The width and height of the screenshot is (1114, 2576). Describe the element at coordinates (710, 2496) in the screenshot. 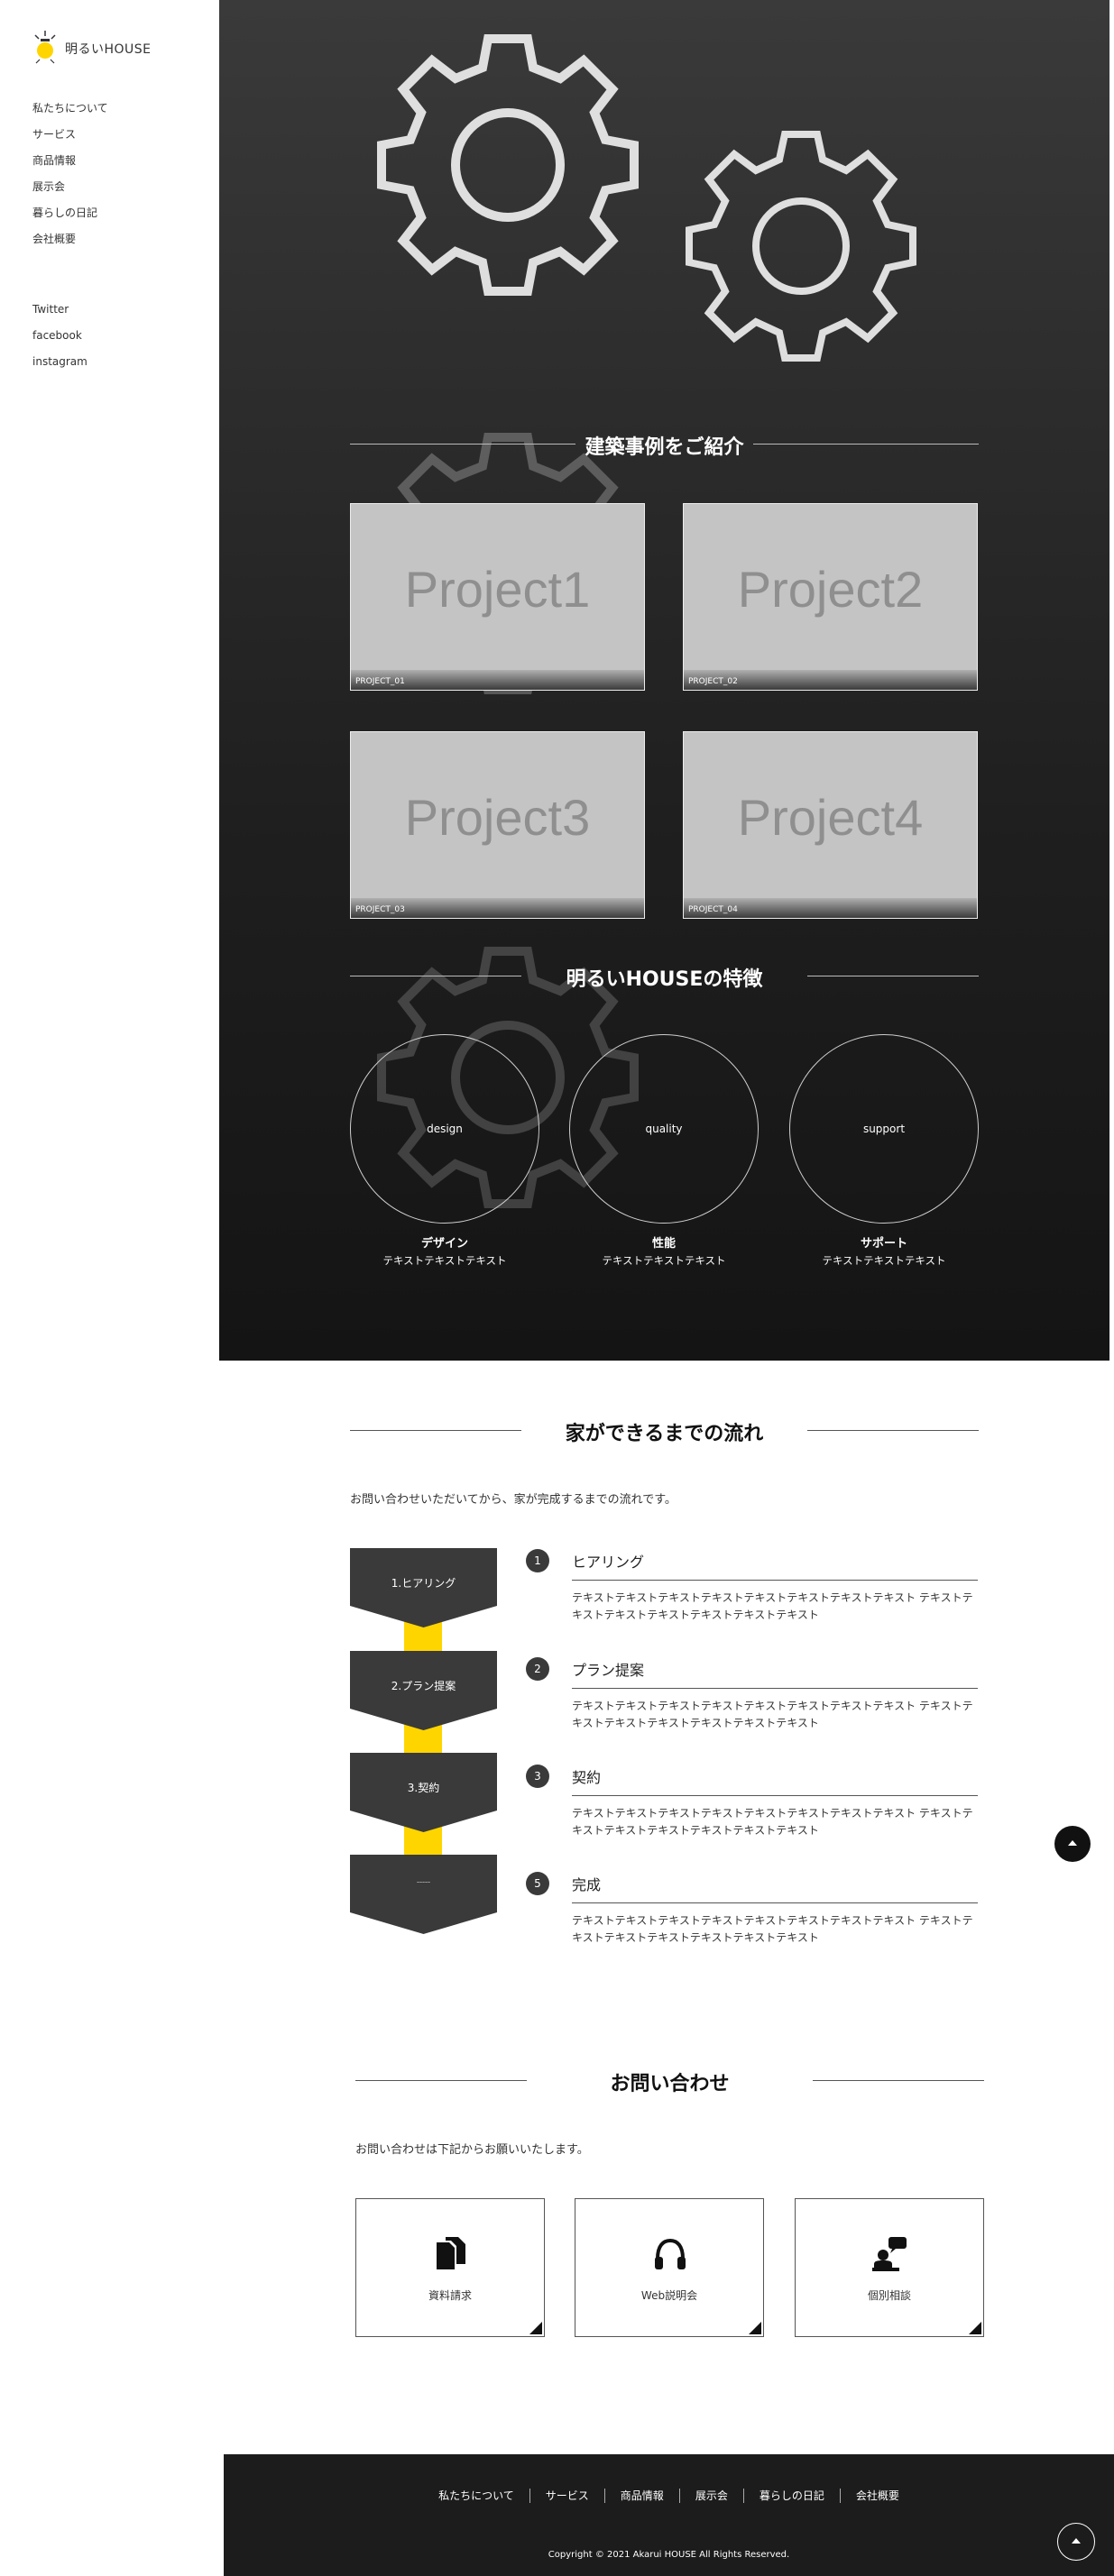

I see `footer-nav-item: 展示会` at that location.